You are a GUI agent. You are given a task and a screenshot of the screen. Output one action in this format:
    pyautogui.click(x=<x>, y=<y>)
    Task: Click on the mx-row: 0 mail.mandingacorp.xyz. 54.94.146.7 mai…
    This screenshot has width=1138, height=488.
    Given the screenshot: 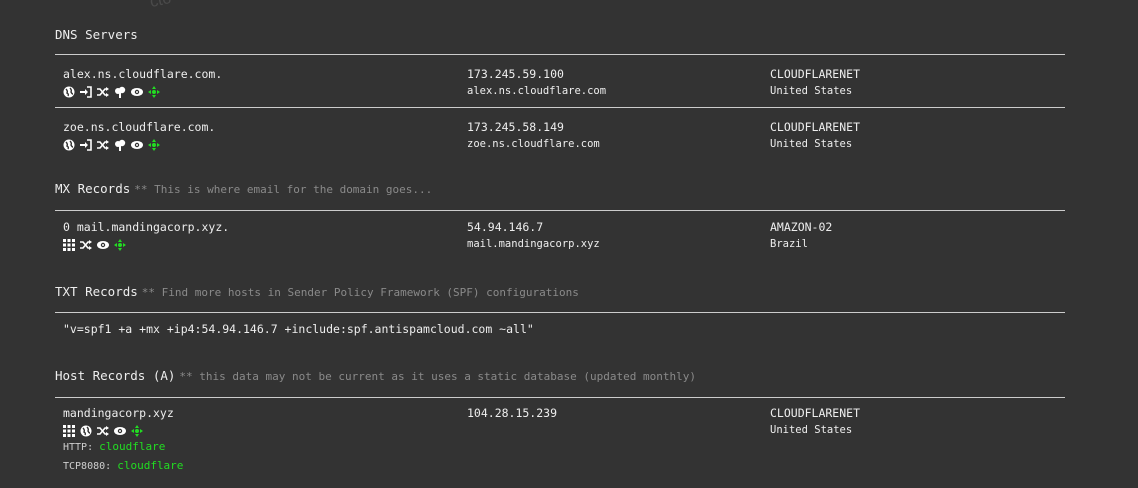 What is the action you would take?
    pyautogui.click(x=560, y=237)
    